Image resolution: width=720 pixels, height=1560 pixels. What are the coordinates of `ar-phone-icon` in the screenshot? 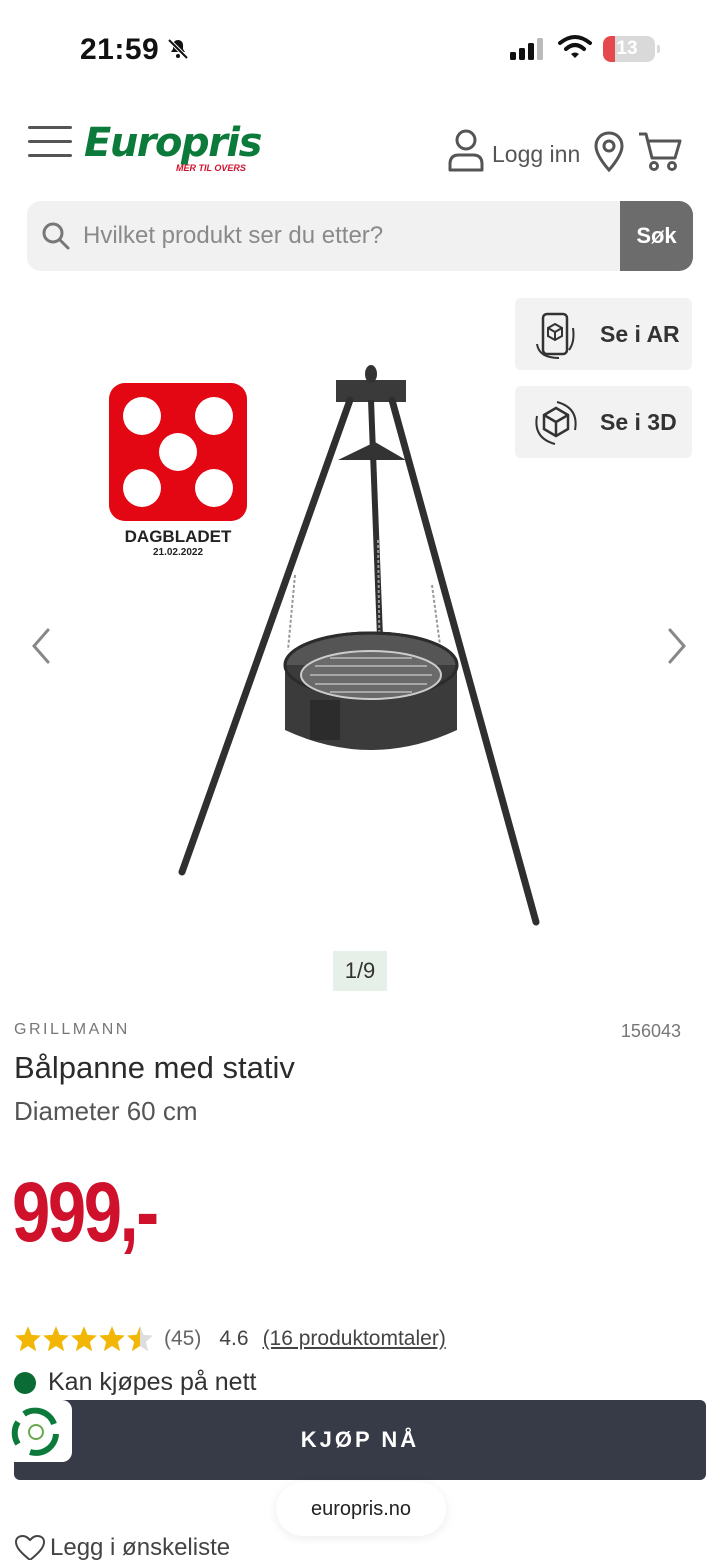 It's located at (555, 335).